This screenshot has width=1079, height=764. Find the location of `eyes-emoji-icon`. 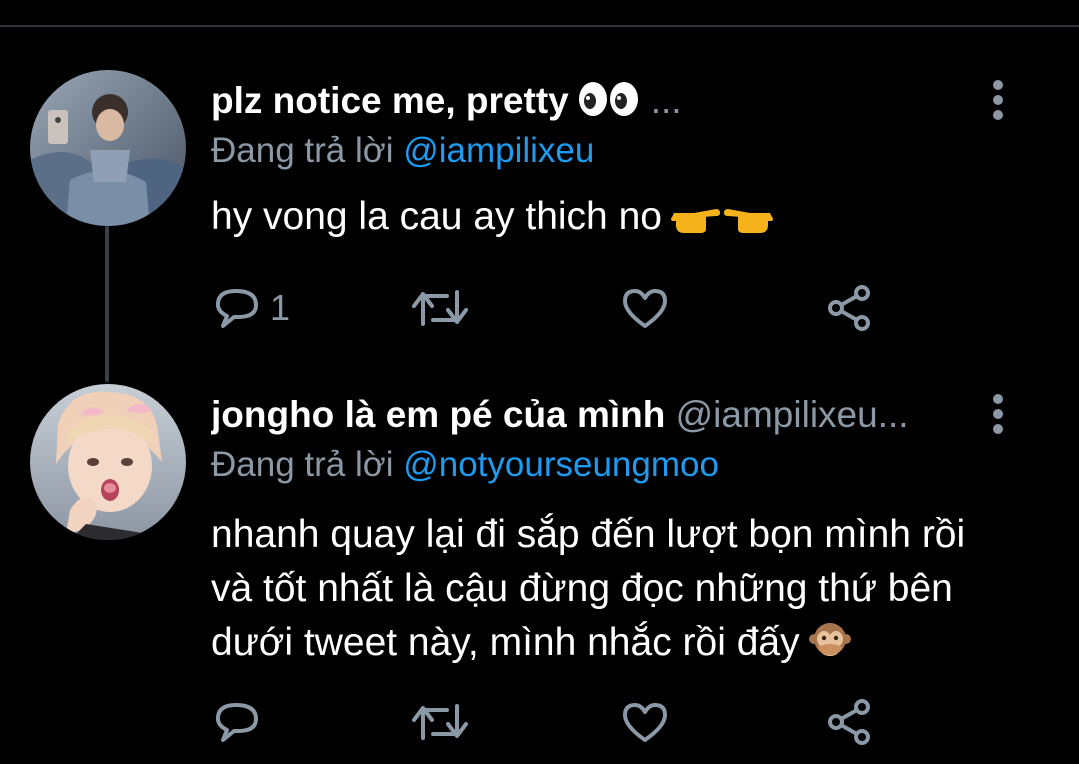

eyes-emoji-icon is located at coordinates (609, 103).